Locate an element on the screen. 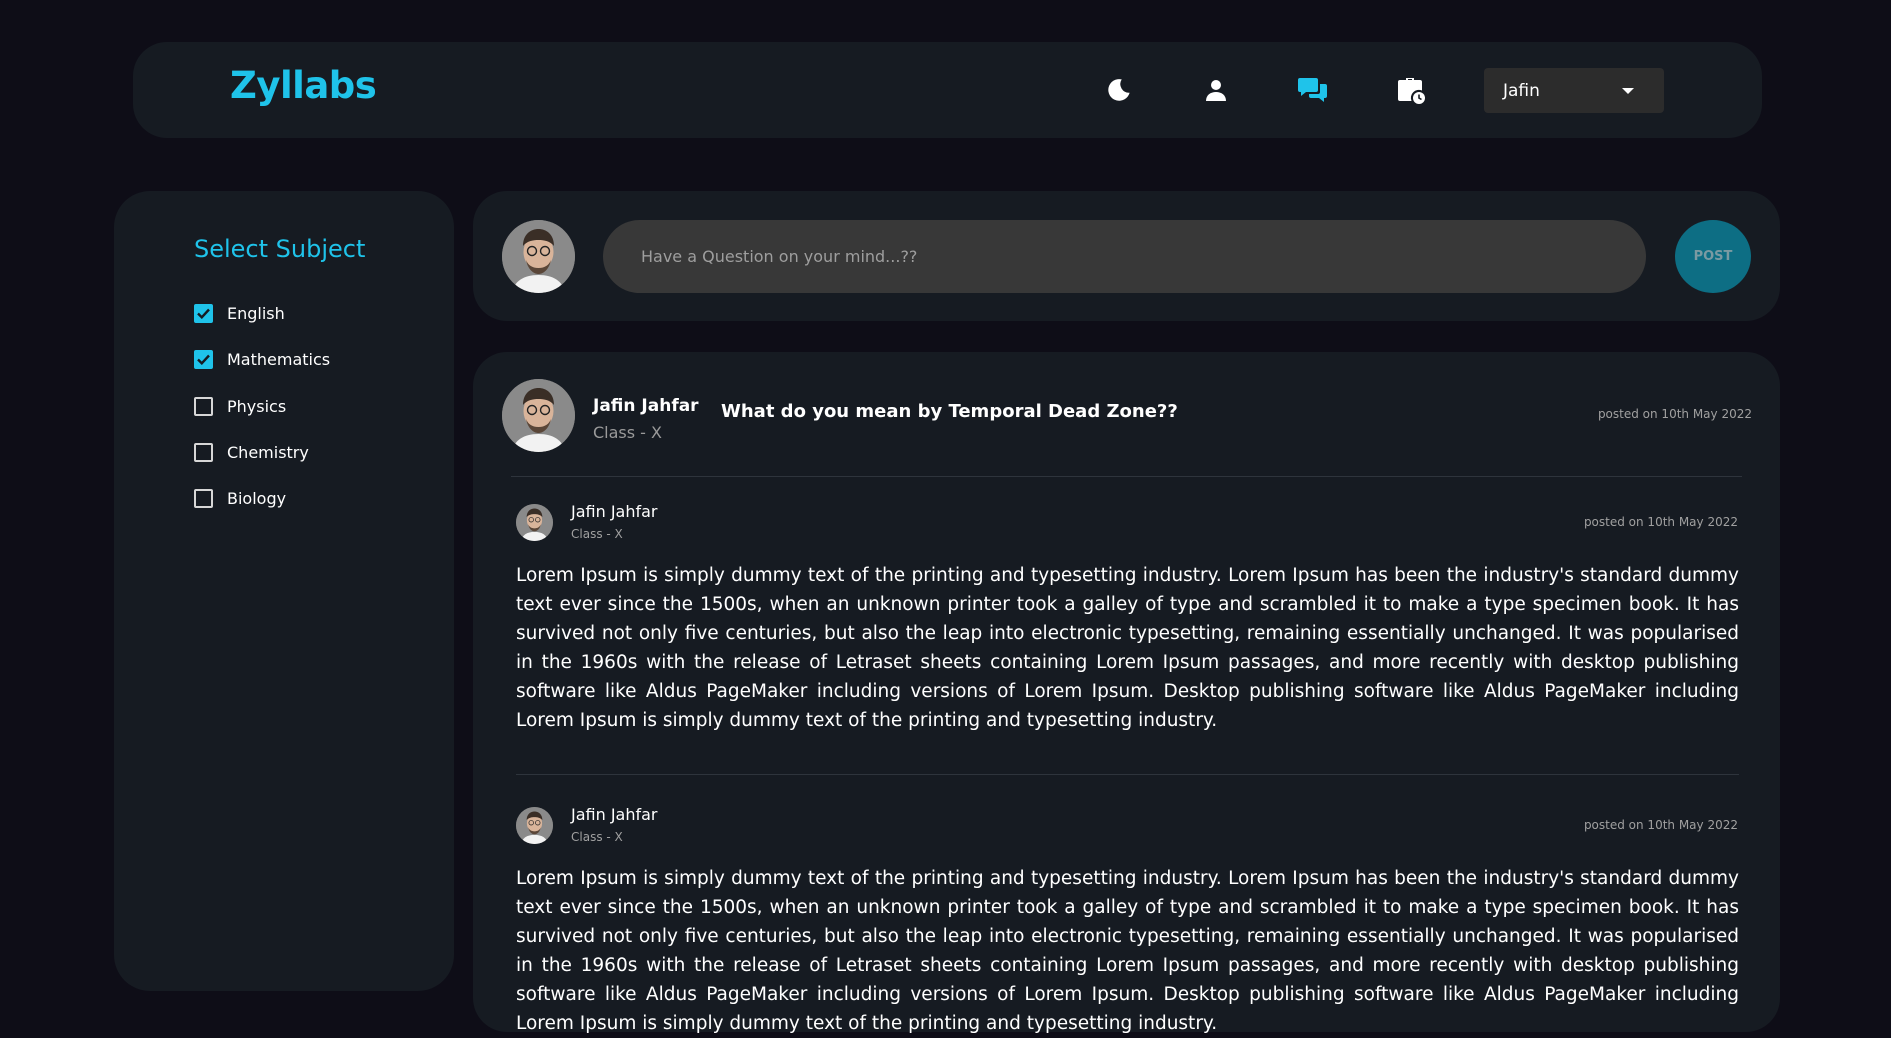 This screenshot has width=1891, height=1038. ask-question-card: POST is located at coordinates (1126, 256).